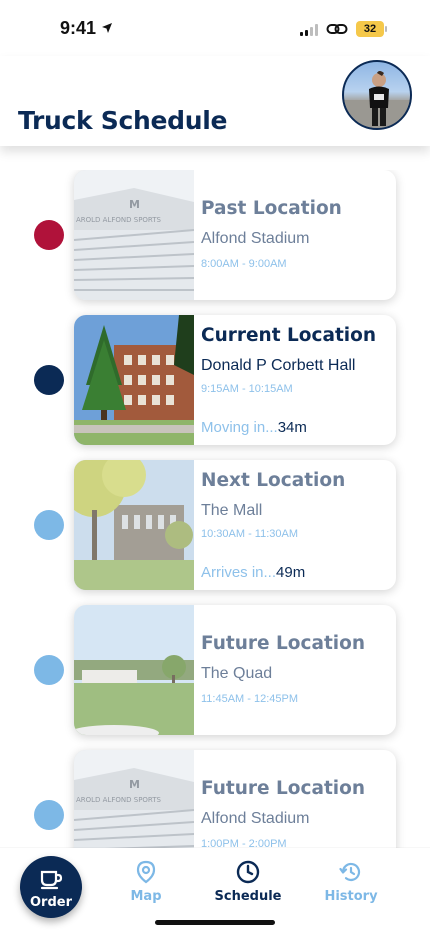 This screenshot has height=932, width=430. What do you see at coordinates (377, 99) in the screenshot?
I see `avatar-photo` at bounding box center [377, 99].